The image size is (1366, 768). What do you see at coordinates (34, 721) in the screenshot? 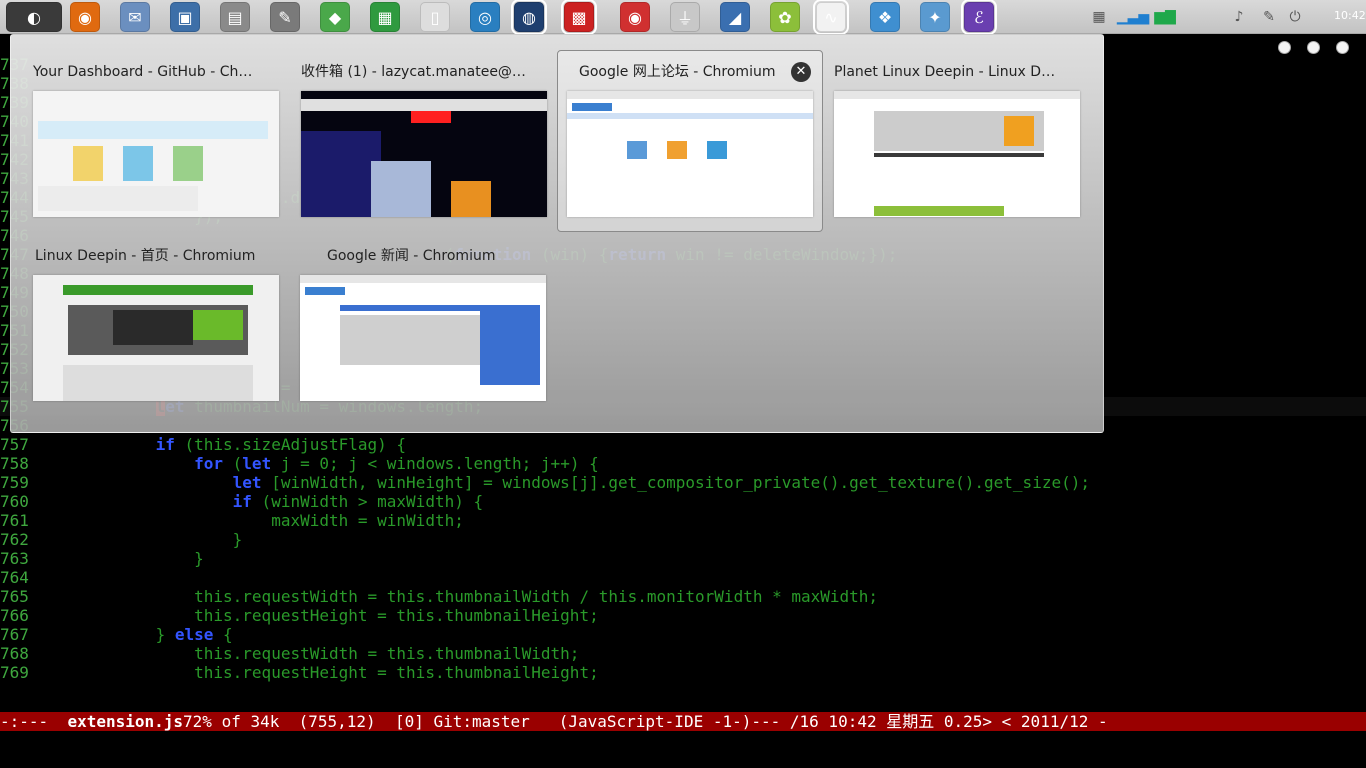
I see `mode-line-prefix: -:---` at bounding box center [34, 721].